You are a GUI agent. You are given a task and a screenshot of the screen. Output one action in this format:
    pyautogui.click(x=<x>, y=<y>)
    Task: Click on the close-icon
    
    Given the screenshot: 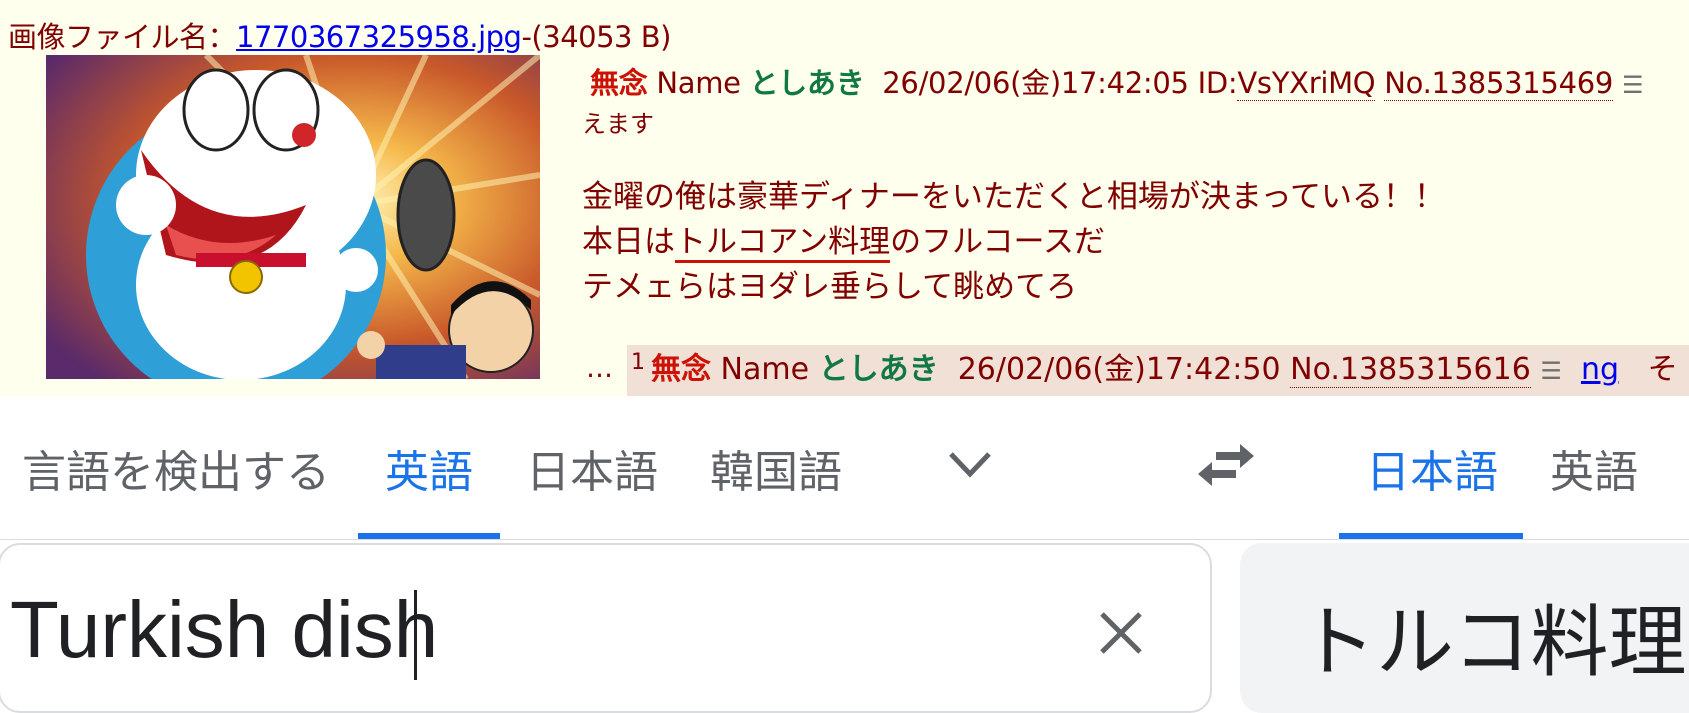 What is the action you would take?
    pyautogui.click(x=1121, y=635)
    